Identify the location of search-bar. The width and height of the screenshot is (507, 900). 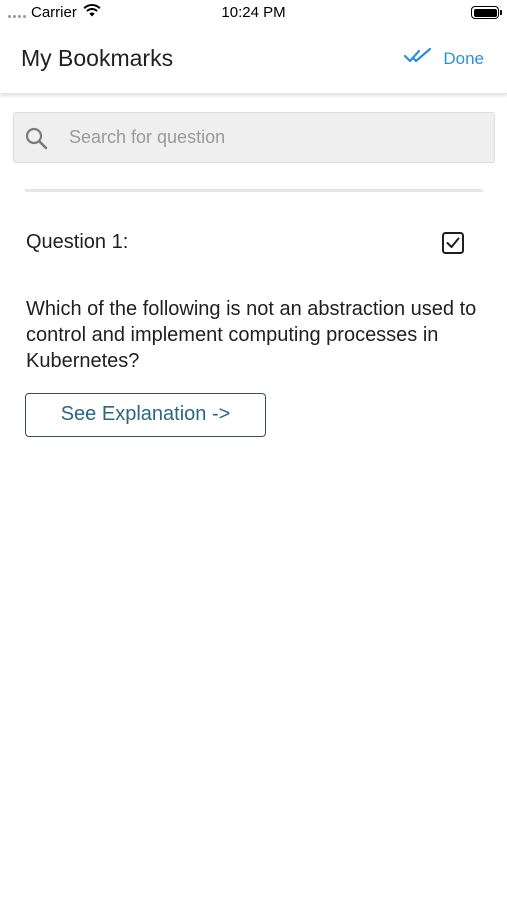
(254, 137).